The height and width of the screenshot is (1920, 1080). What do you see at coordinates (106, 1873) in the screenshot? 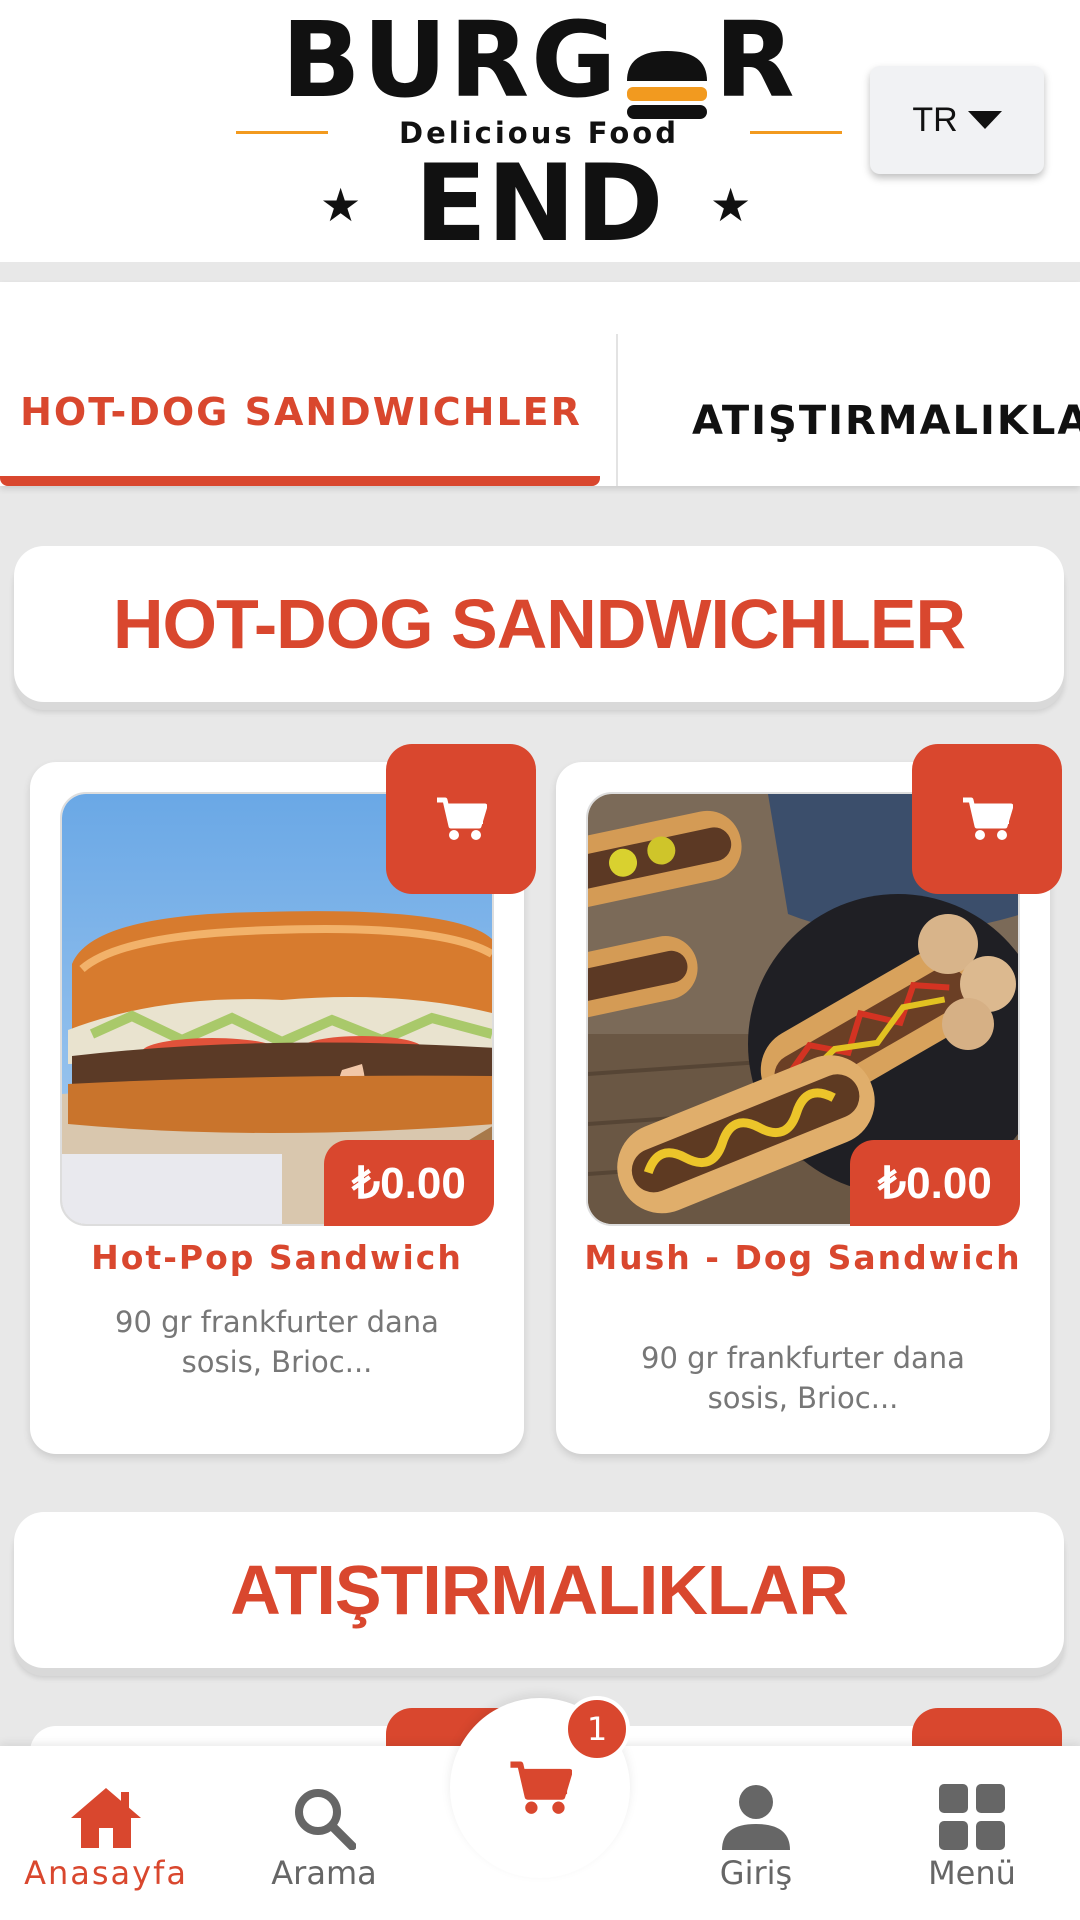
I see `nav-label: Anasayfa` at bounding box center [106, 1873].